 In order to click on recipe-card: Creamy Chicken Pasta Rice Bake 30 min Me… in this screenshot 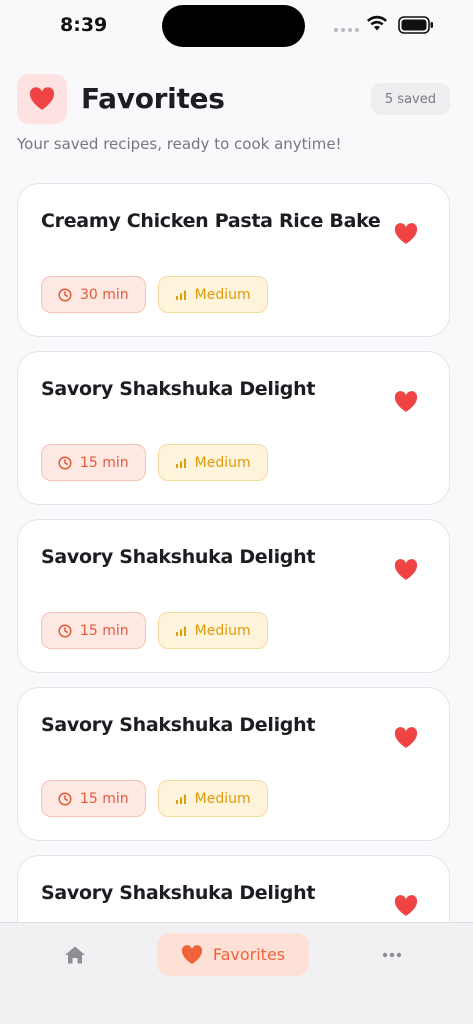, I will do `click(233, 260)`.